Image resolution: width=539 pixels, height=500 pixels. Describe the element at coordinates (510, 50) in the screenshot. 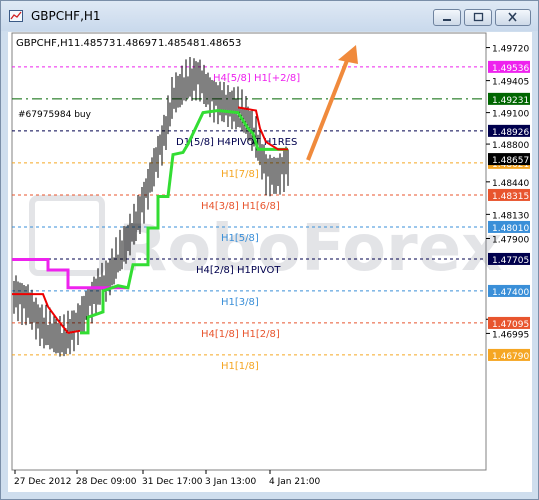

I see `price-axis-label: 1.49720` at that location.